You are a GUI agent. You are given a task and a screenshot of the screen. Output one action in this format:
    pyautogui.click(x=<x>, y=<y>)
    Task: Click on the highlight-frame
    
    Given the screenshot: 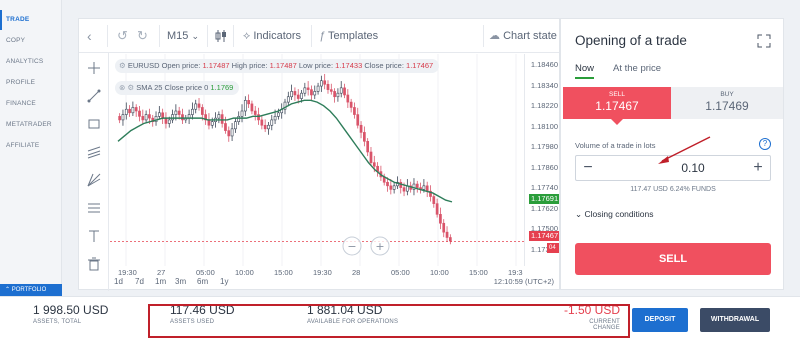 What is the action you would take?
    pyautogui.click(x=389, y=321)
    